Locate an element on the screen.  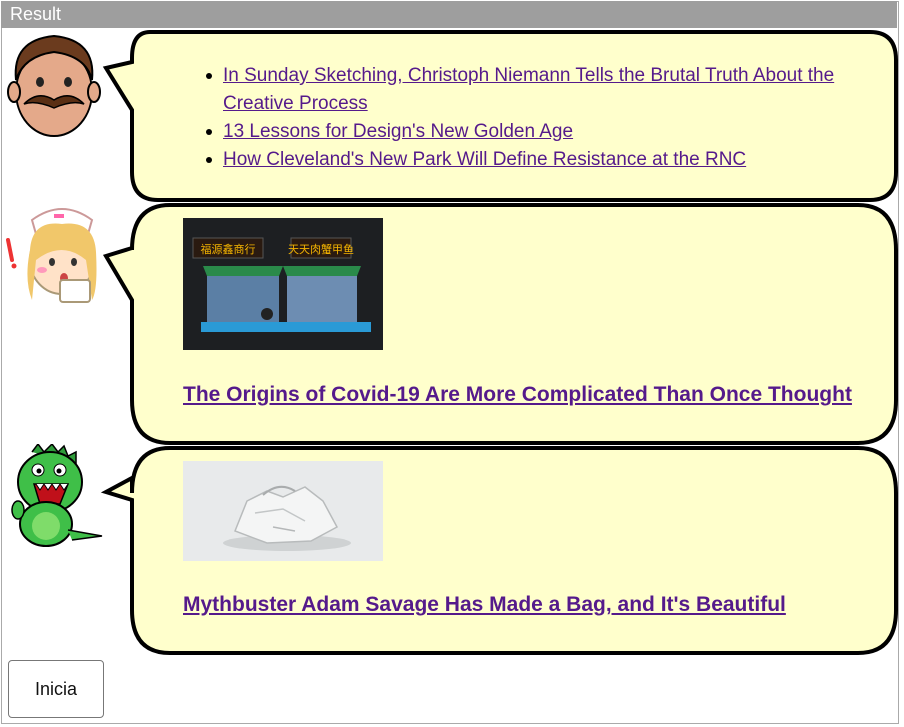
shuttered-market-stall-photo: 福源鑫商行 天天肉蟹甲鱼 is located at coordinates (283, 284).